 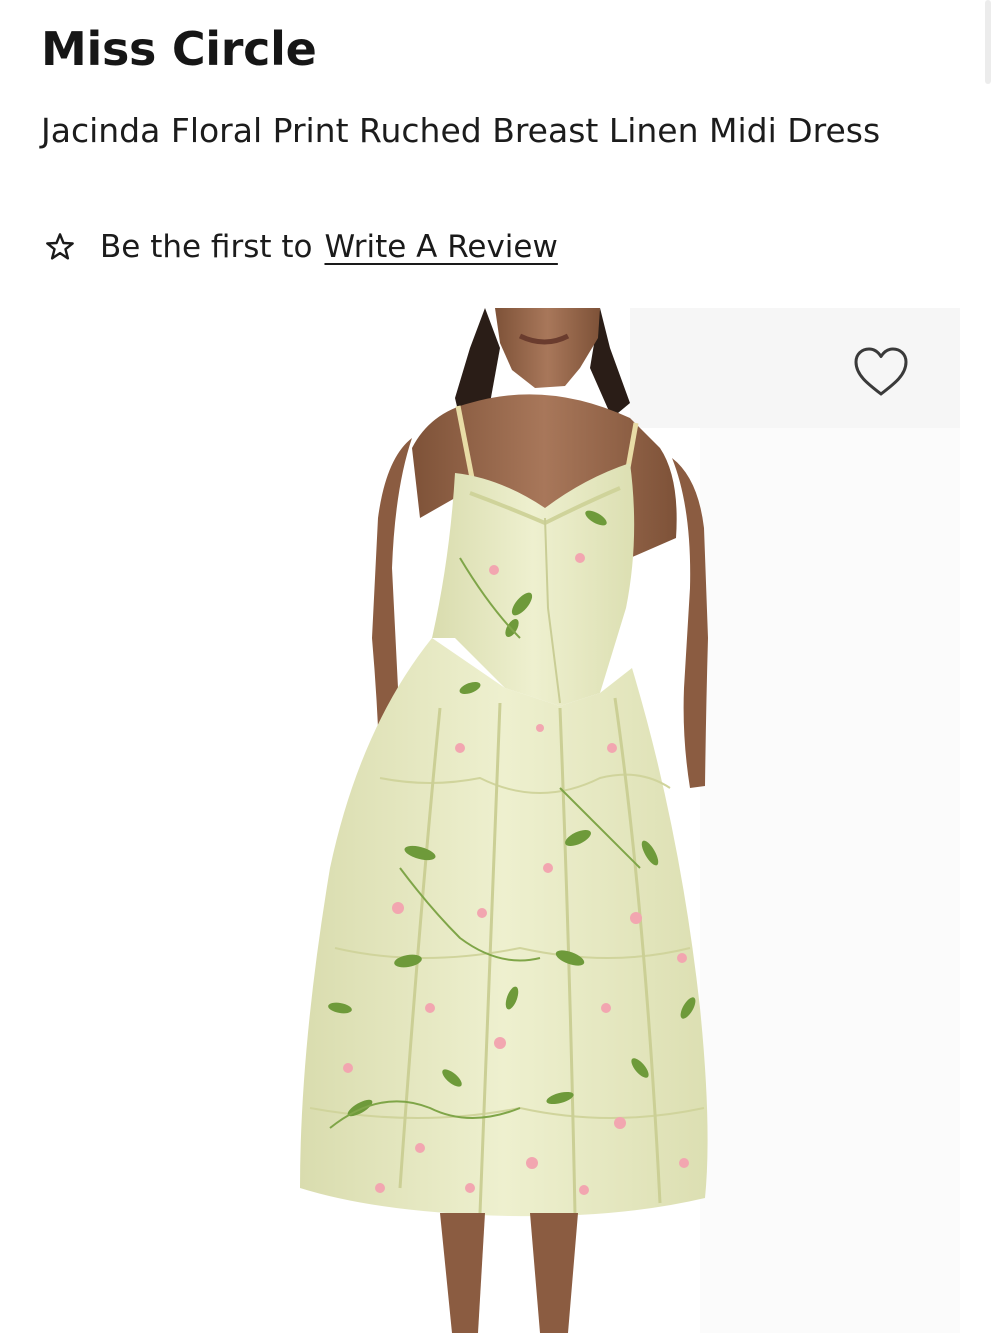 What do you see at coordinates (440, 247) in the screenshot?
I see `write-review-link: Write A Review` at bounding box center [440, 247].